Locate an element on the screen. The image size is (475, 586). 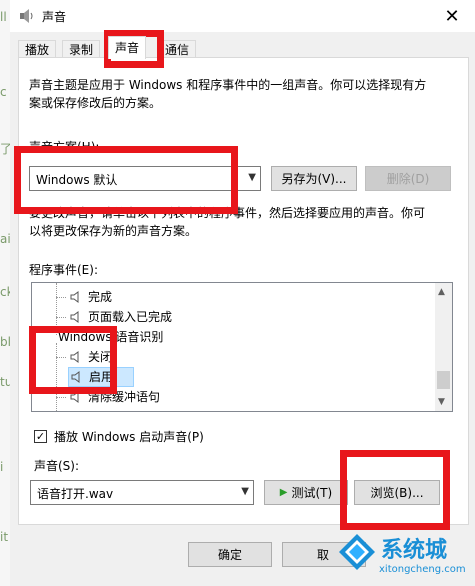
tab-sounds: 声音 is located at coordinates (127, 47).